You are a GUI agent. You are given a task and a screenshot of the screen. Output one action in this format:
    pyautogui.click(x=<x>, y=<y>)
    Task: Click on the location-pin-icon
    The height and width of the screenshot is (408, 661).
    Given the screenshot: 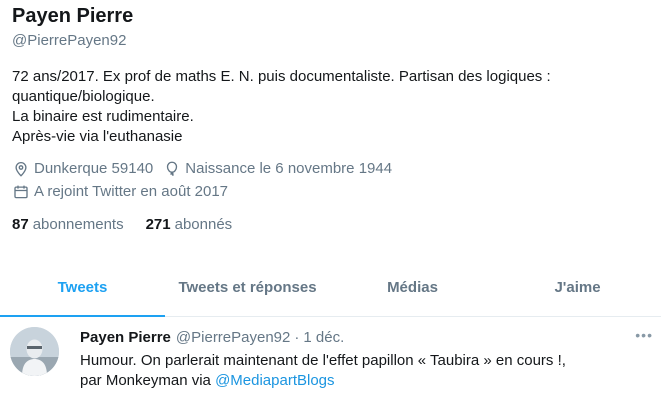 What is the action you would take?
    pyautogui.click(x=21, y=169)
    